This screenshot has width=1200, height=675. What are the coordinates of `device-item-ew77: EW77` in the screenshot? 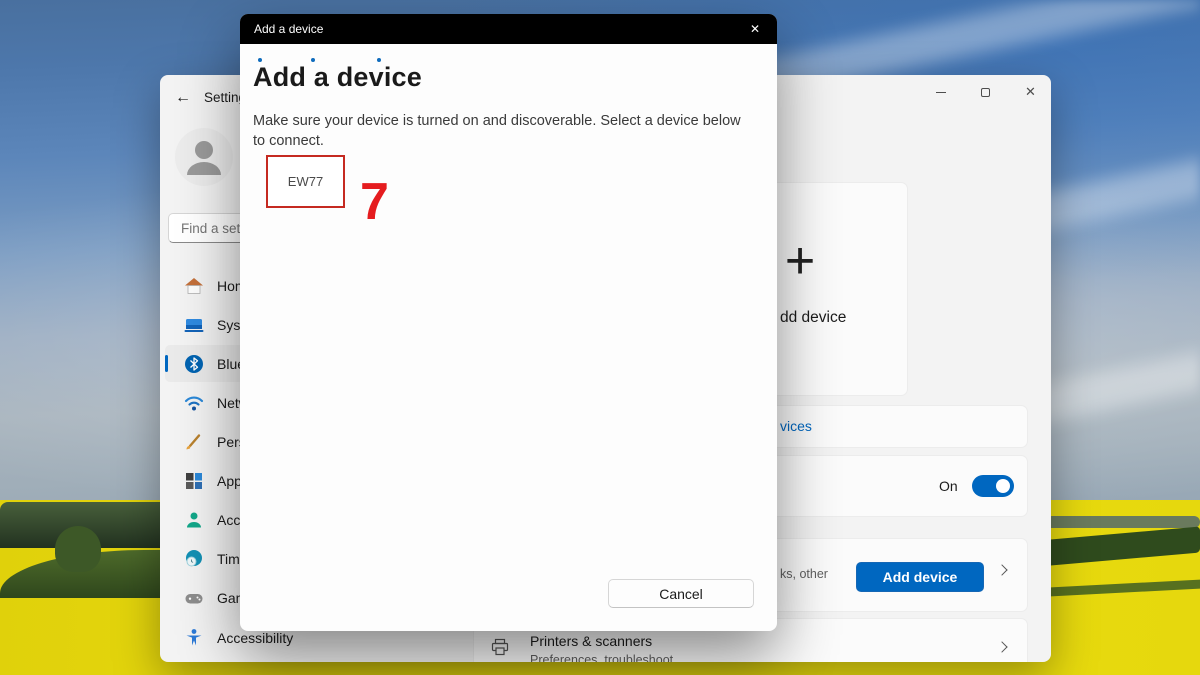 It's located at (305, 181).